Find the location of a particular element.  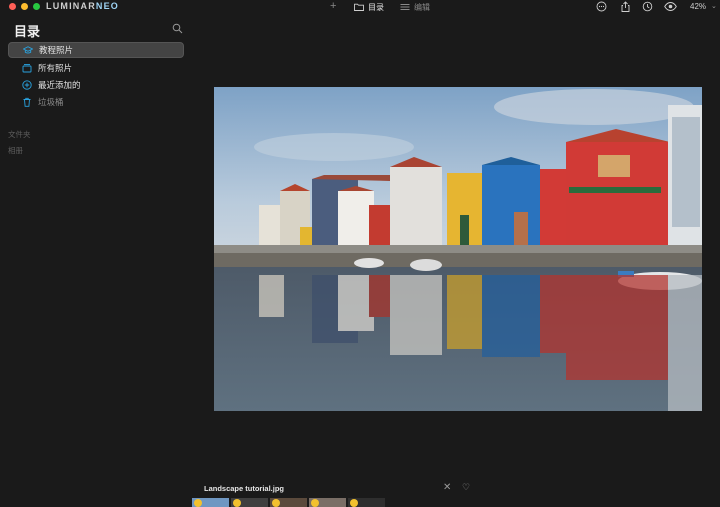

sidebar-item-label: 最近添加的 is located at coordinates (59, 85).